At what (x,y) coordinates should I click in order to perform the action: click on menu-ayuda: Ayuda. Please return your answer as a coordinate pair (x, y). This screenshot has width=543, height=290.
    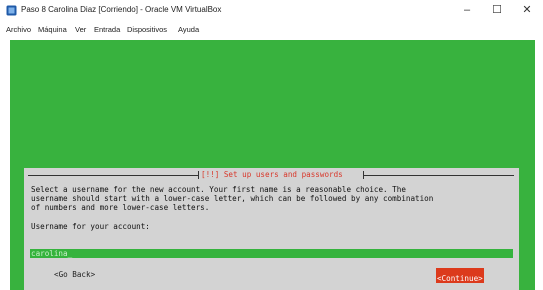
    Looking at the image, I should click on (188, 29).